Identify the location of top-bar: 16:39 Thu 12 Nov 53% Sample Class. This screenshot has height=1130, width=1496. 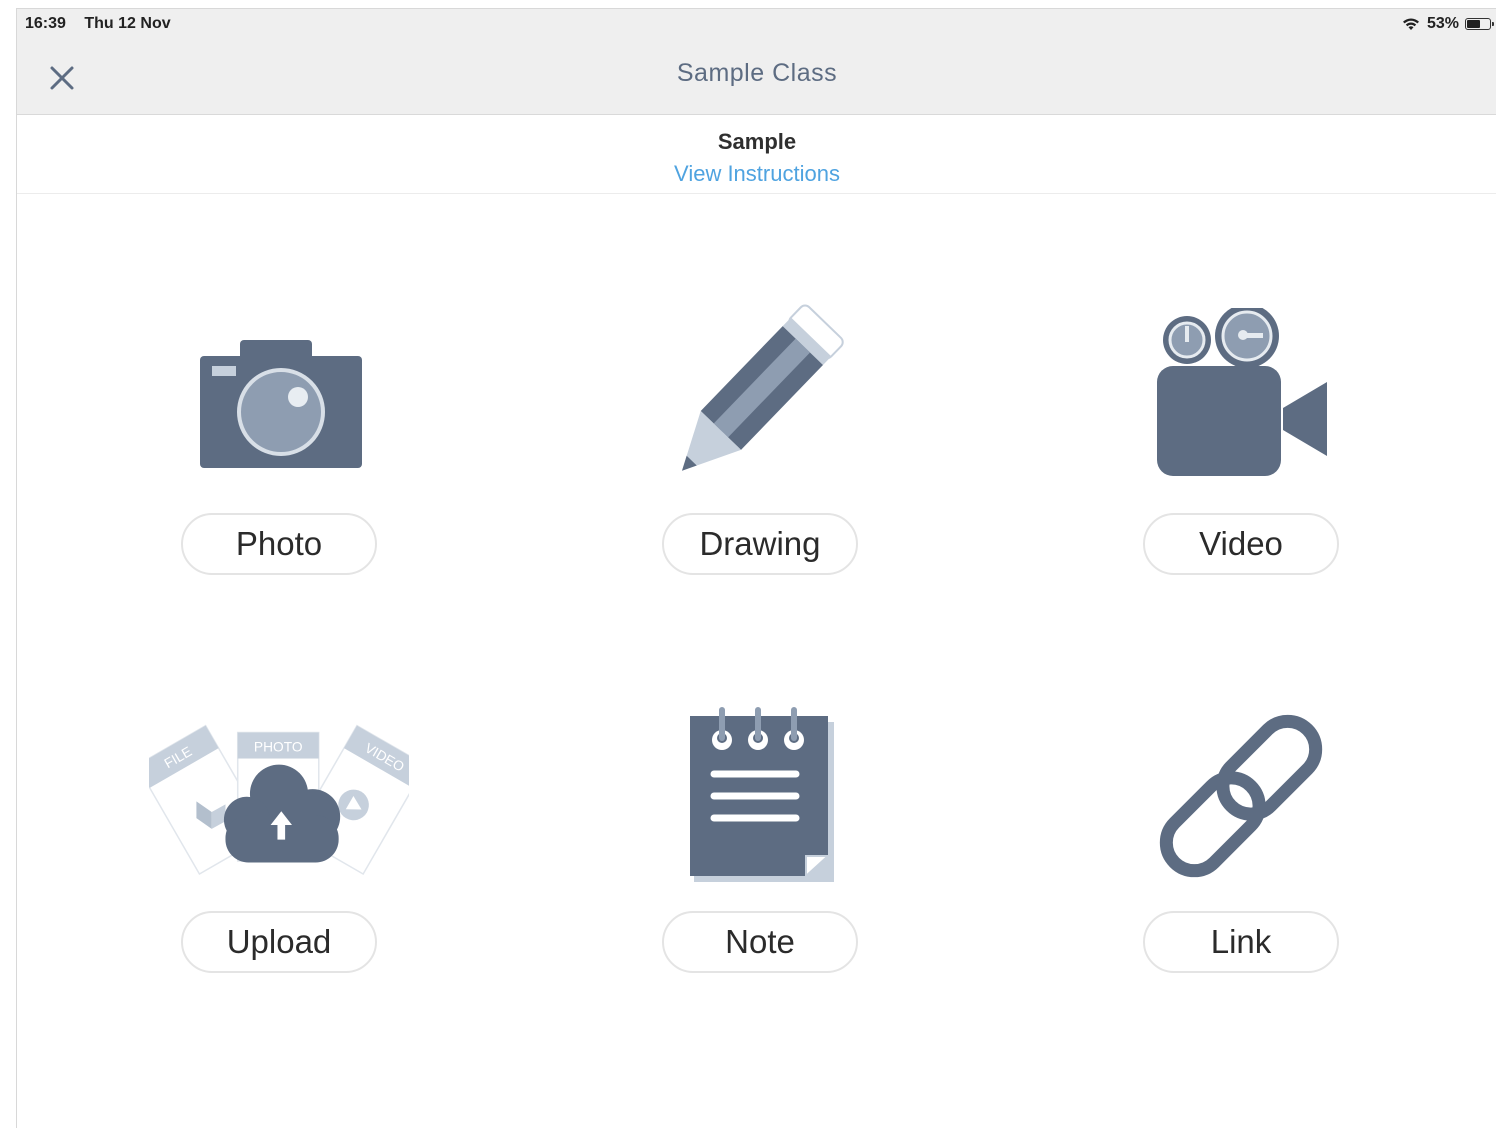
(756, 62).